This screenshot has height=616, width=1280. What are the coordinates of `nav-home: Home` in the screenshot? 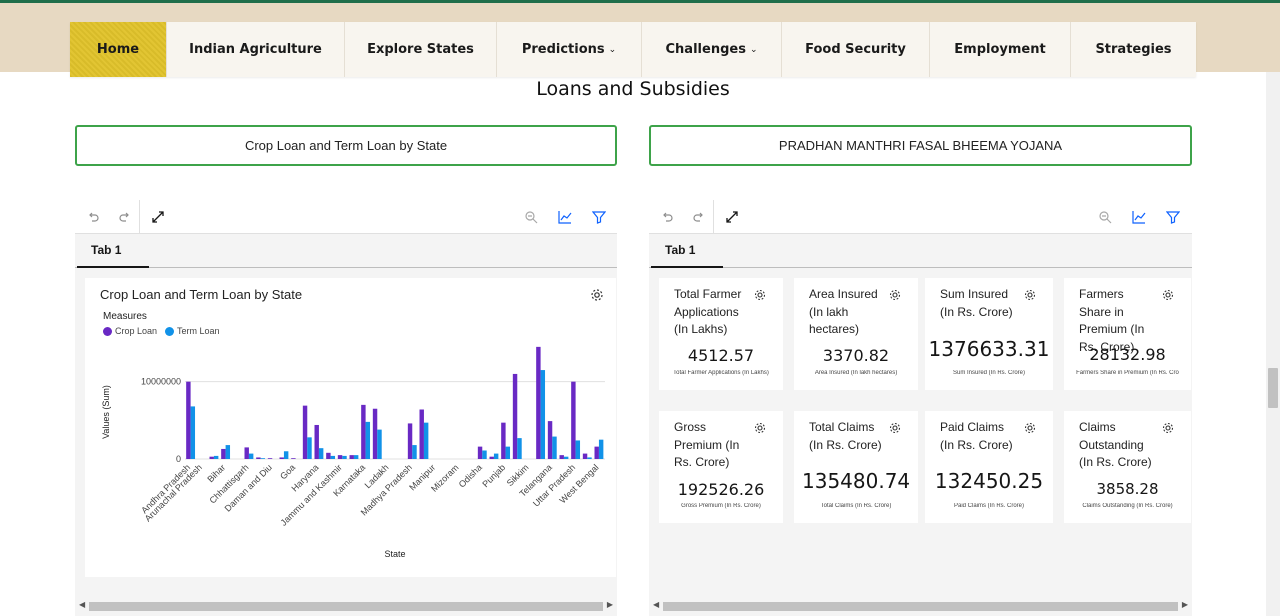 It's located at (118, 49).